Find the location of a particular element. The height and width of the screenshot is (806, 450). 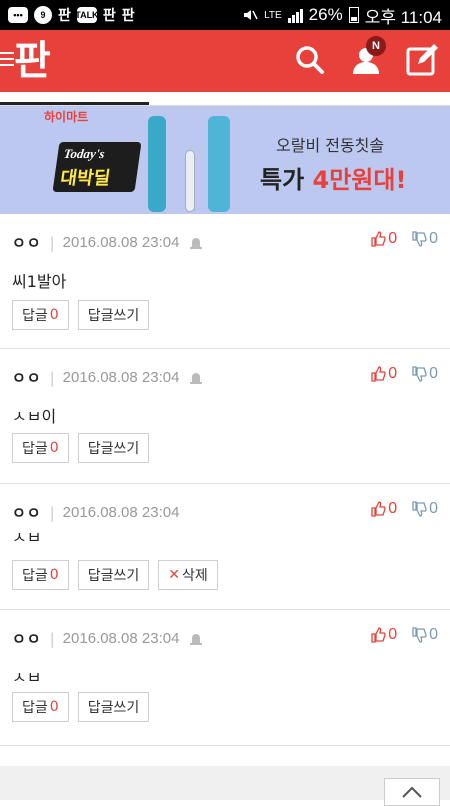

talk-icon: TALK is located at coordinates (87, 15).